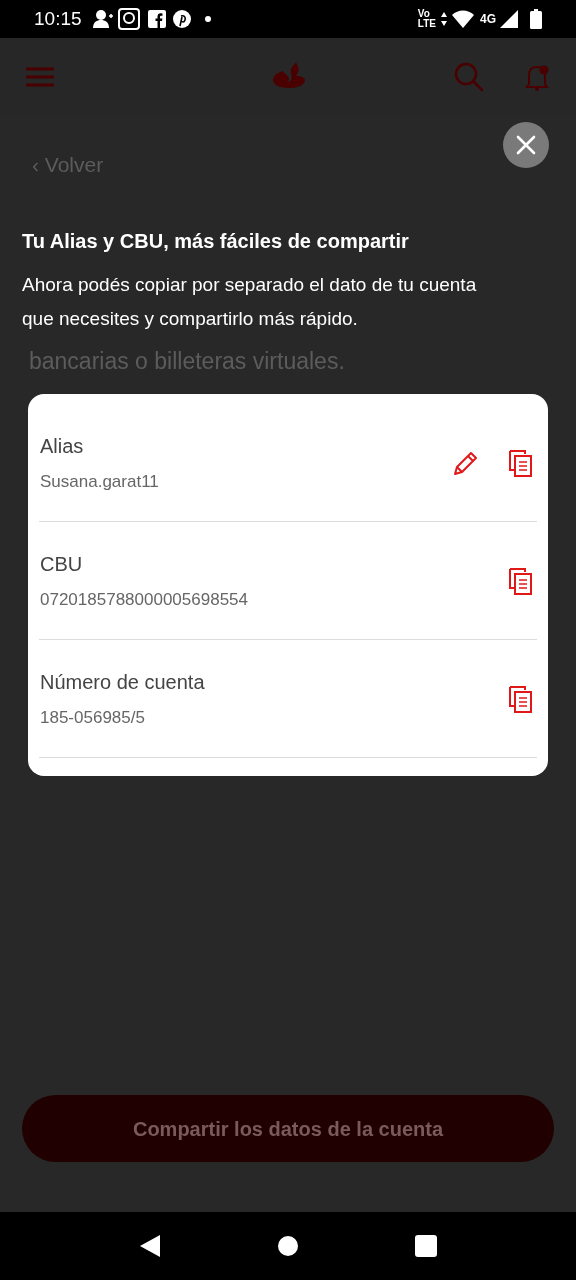 This screenshot has height=1280, width=576. Describe the element at coordinates (122, 682) in the screenshot. I see `field-label: Número de cuenta` at that location.